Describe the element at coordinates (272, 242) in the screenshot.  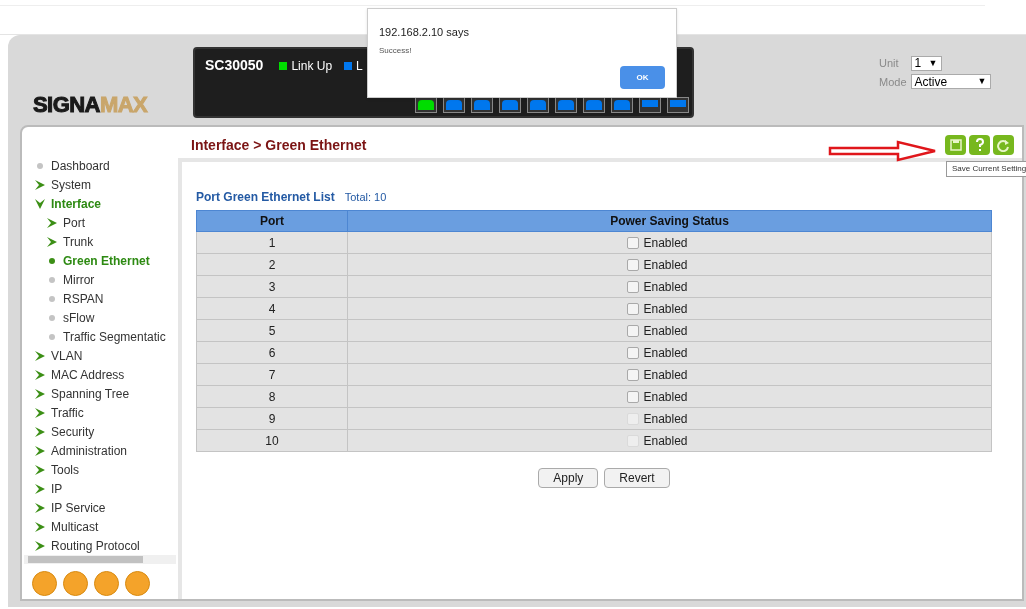
I see `table-cell: 1` at that location.